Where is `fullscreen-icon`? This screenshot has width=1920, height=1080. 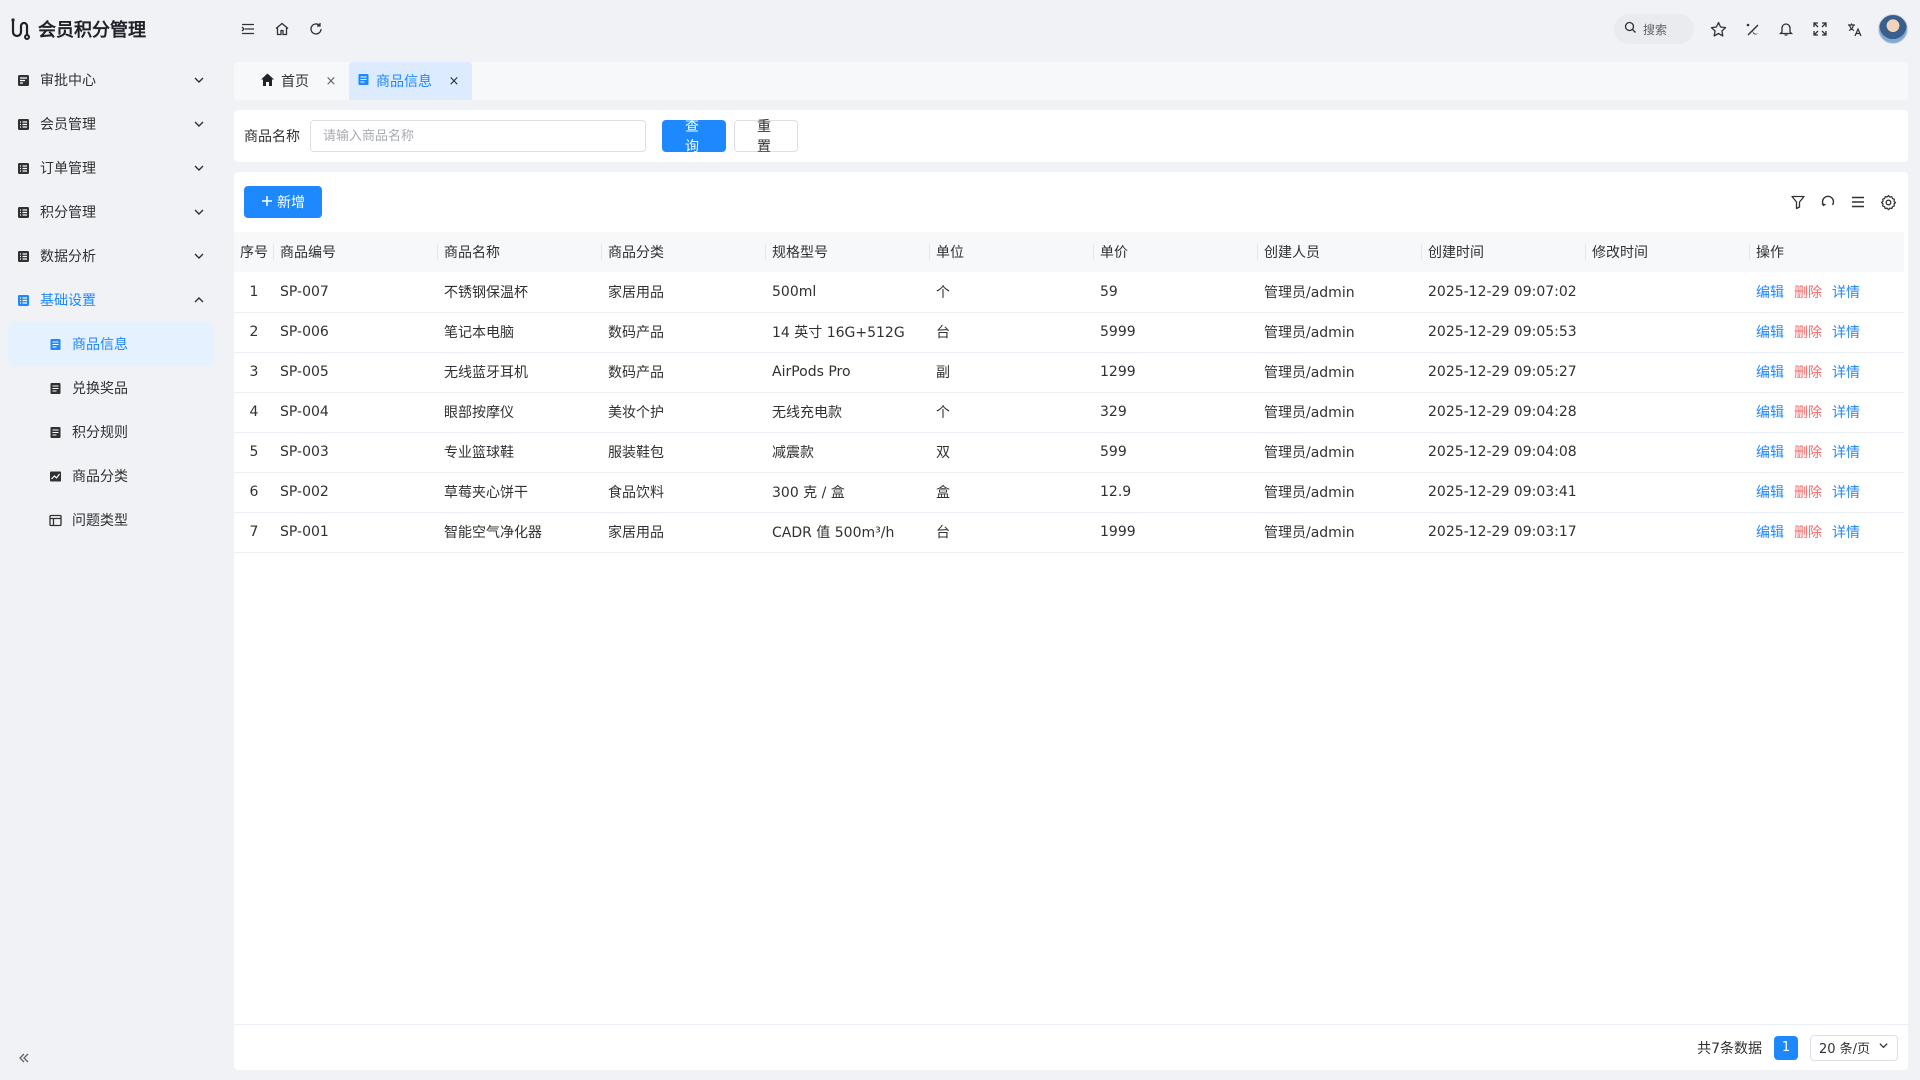 fullscreen-icon is located at coordinates (1820, 29).